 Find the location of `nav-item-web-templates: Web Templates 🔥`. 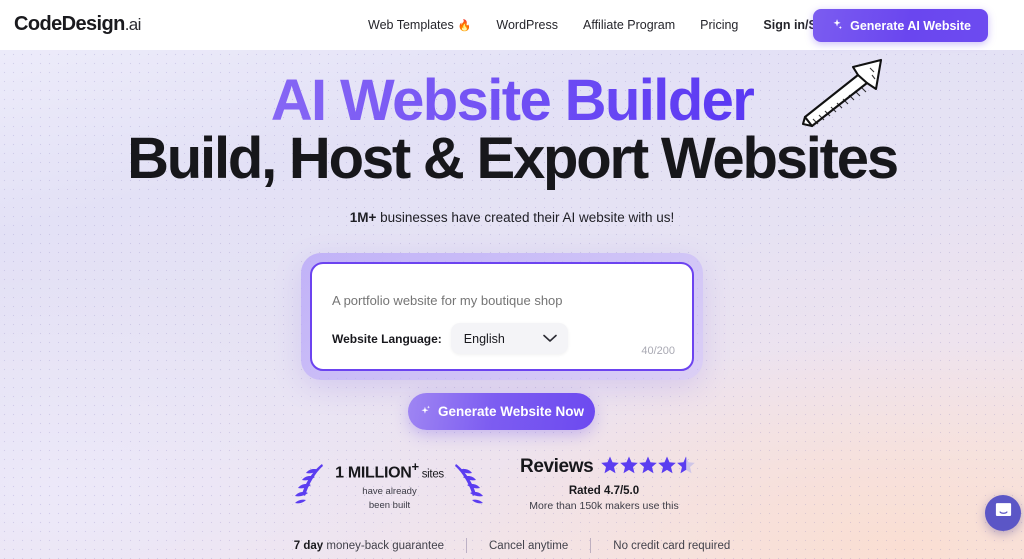

nav-item-web-templates: Web Templates 🔥 is located at coordinates (419, 25).